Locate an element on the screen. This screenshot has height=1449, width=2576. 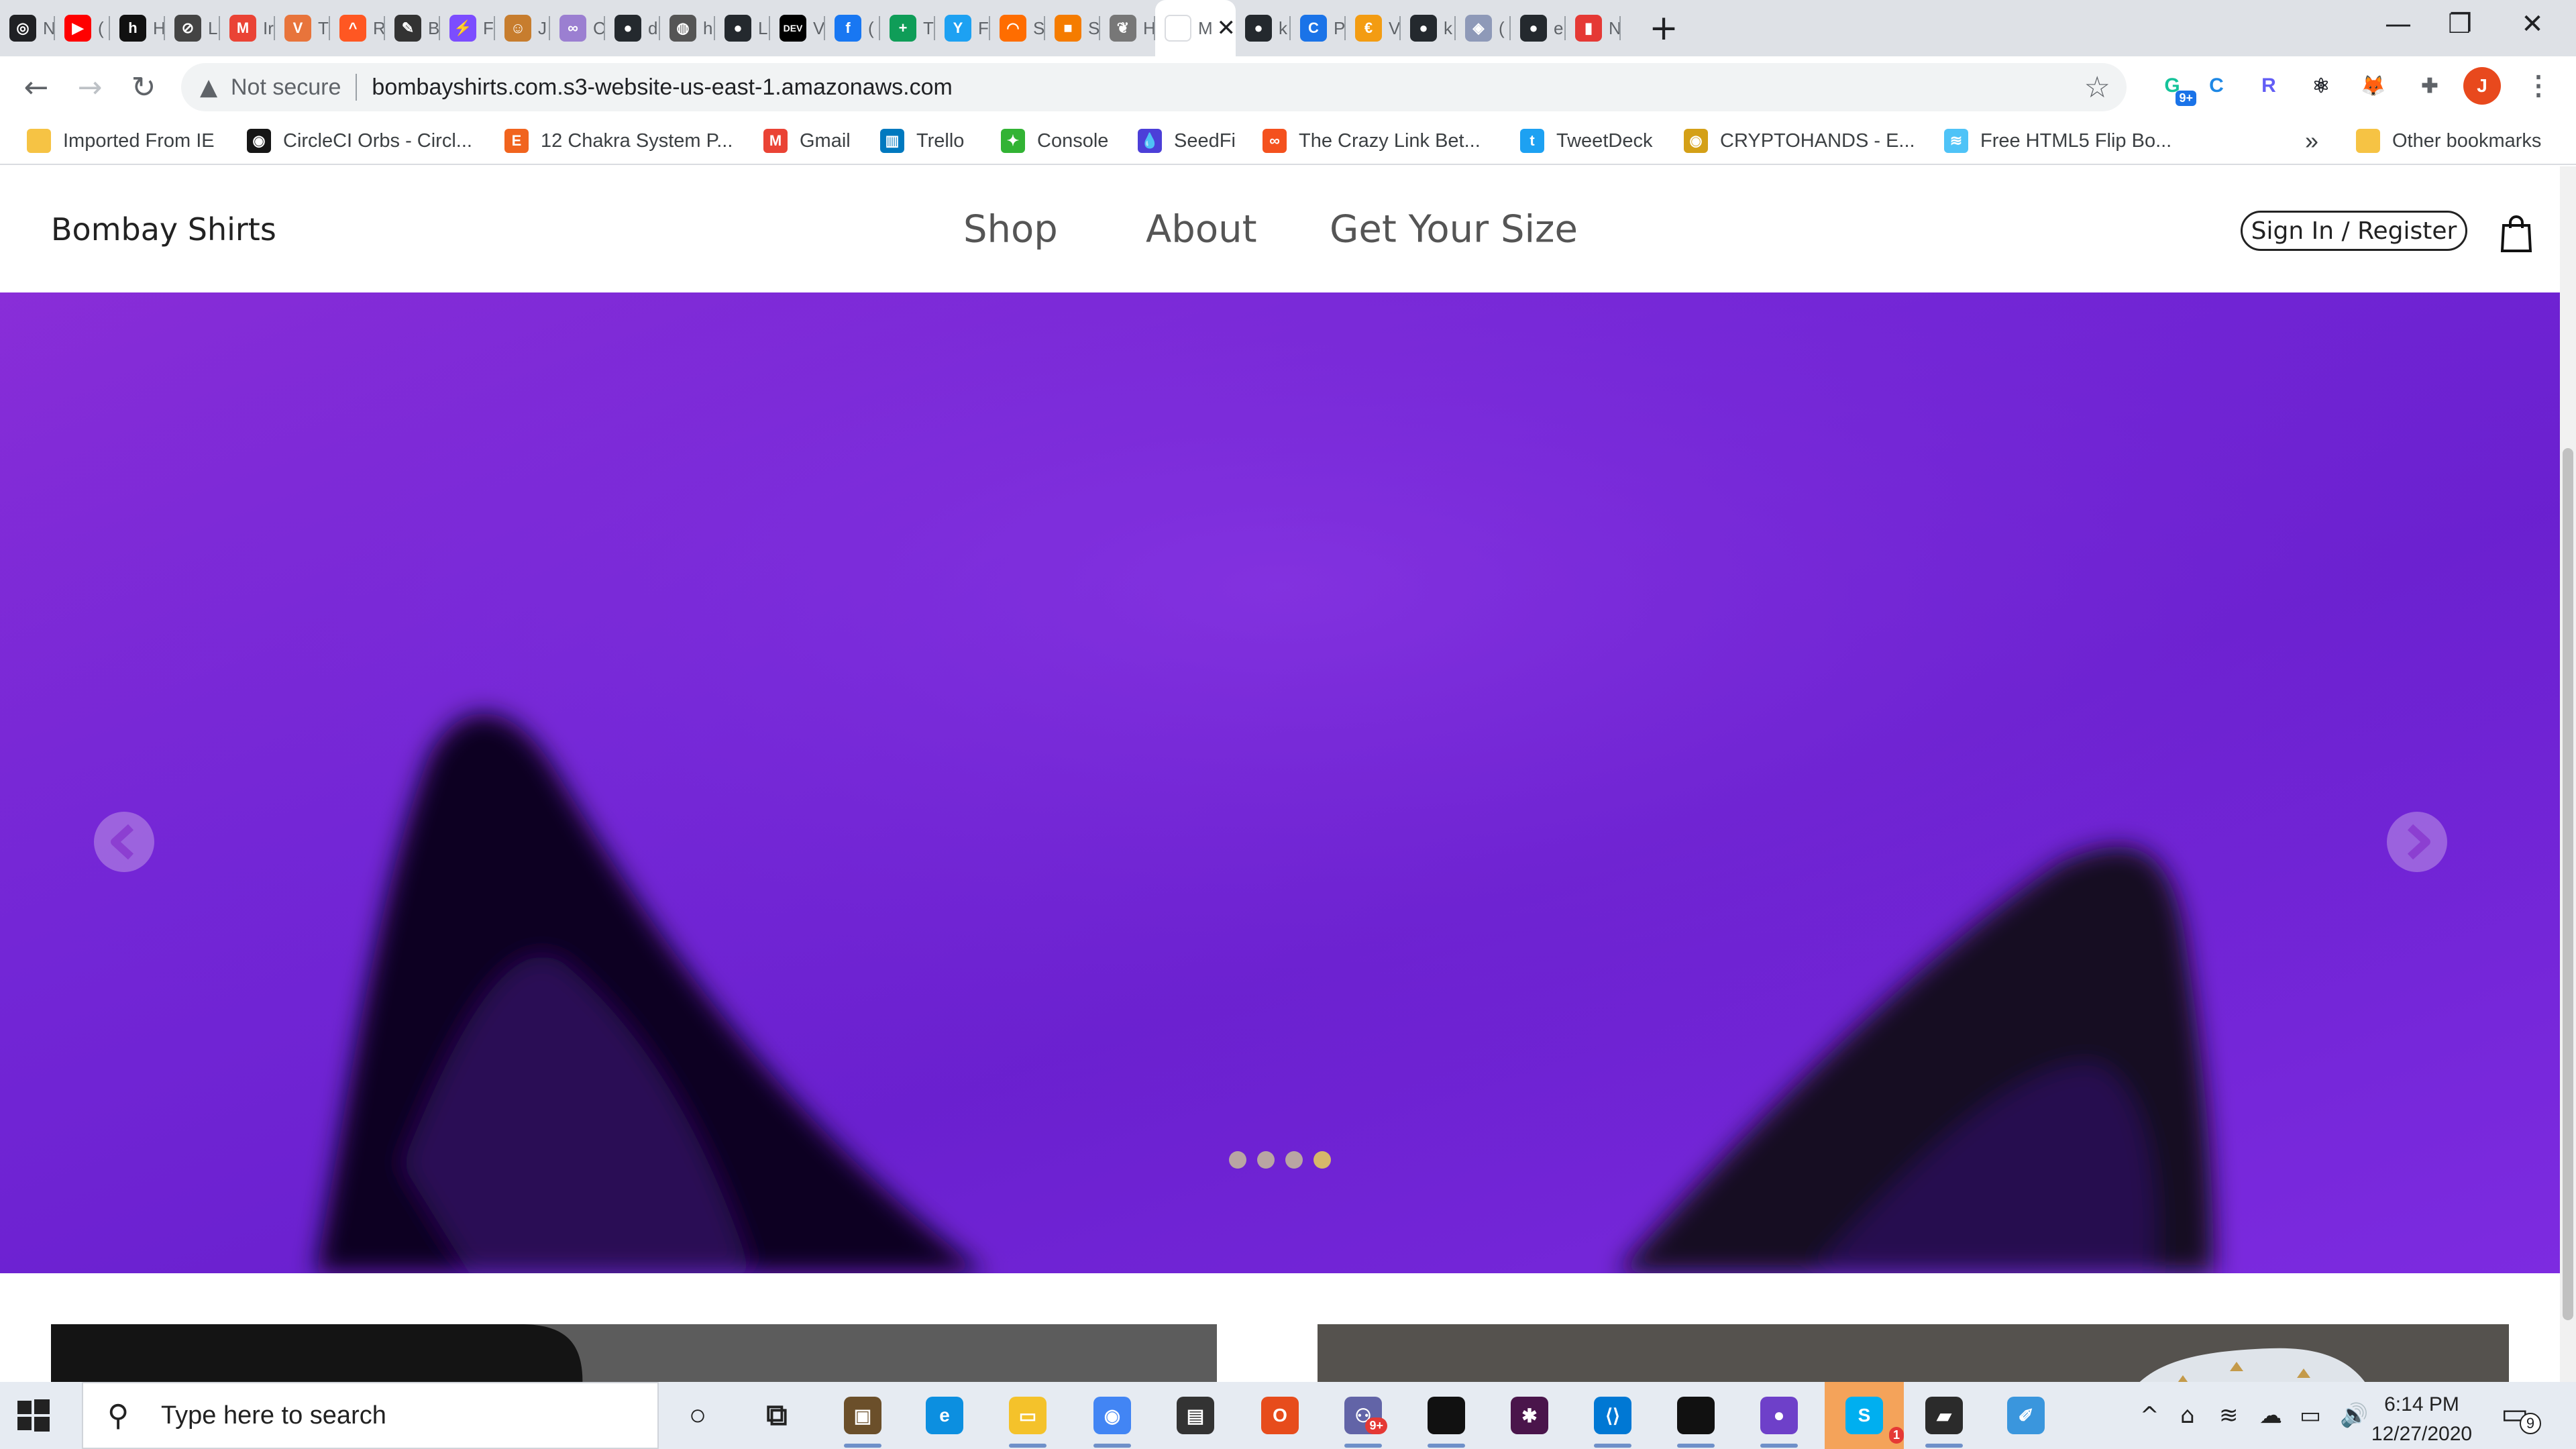
carousel-next-button is located at coordinates (2417, 842).